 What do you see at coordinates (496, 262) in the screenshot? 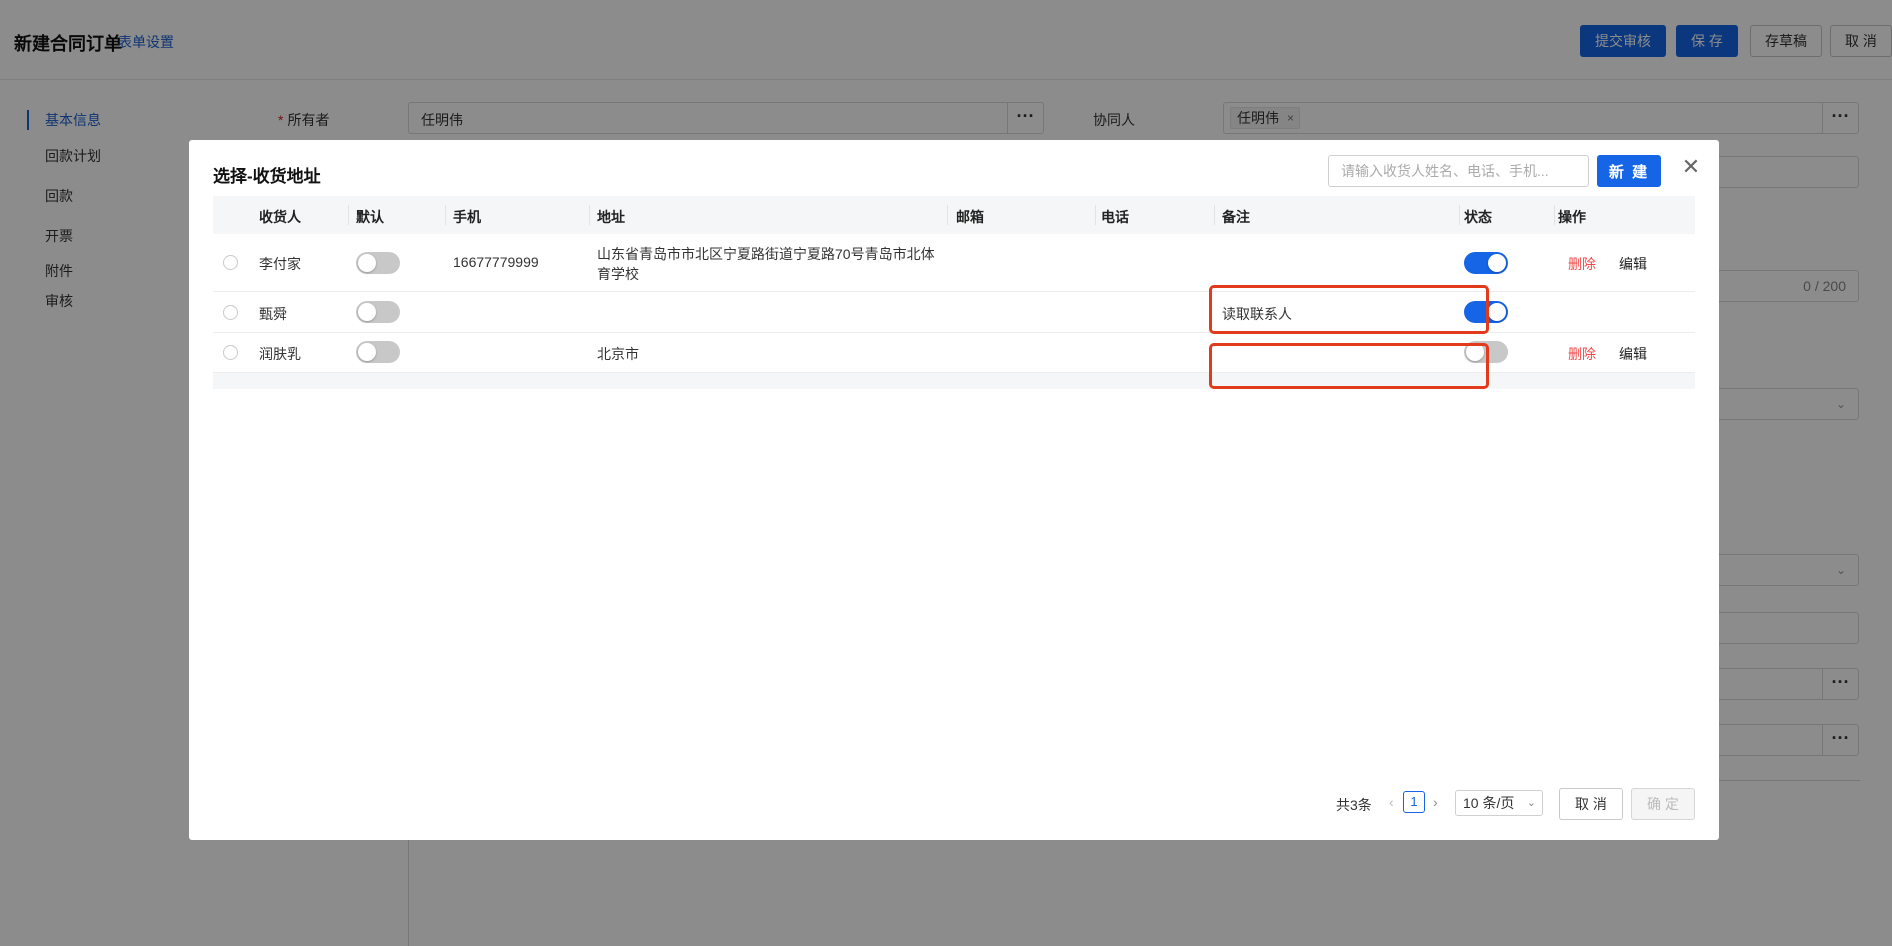
I see `mobile-value: 16677779999` at bounding box center [496, 262].